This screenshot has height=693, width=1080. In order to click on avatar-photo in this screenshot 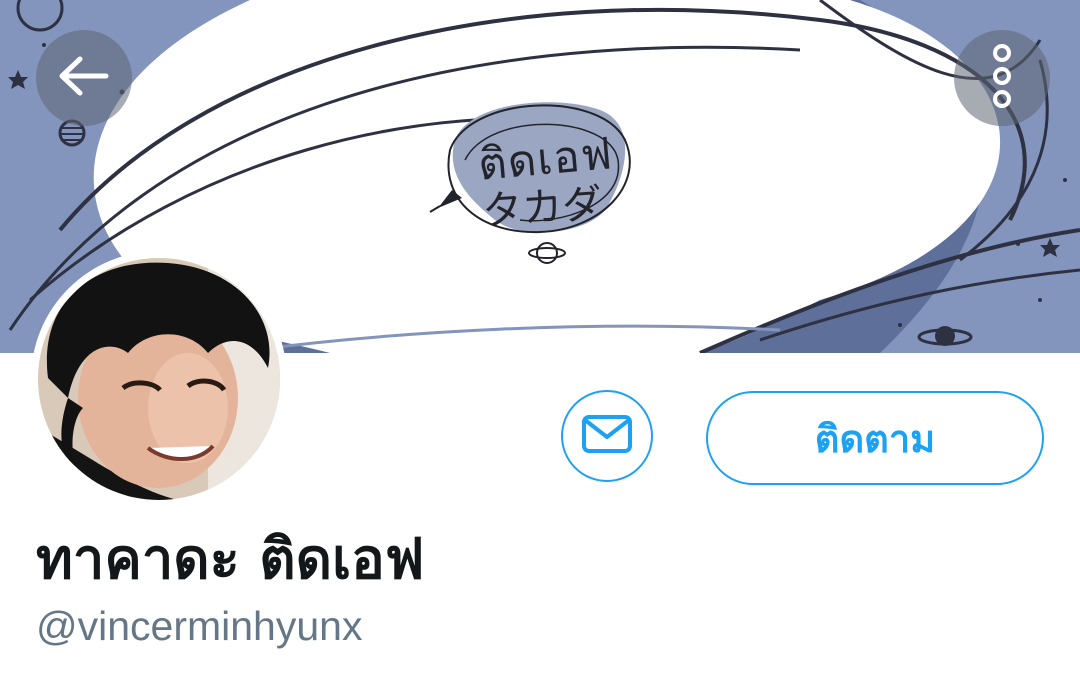, I will do `click(159, 379)`.